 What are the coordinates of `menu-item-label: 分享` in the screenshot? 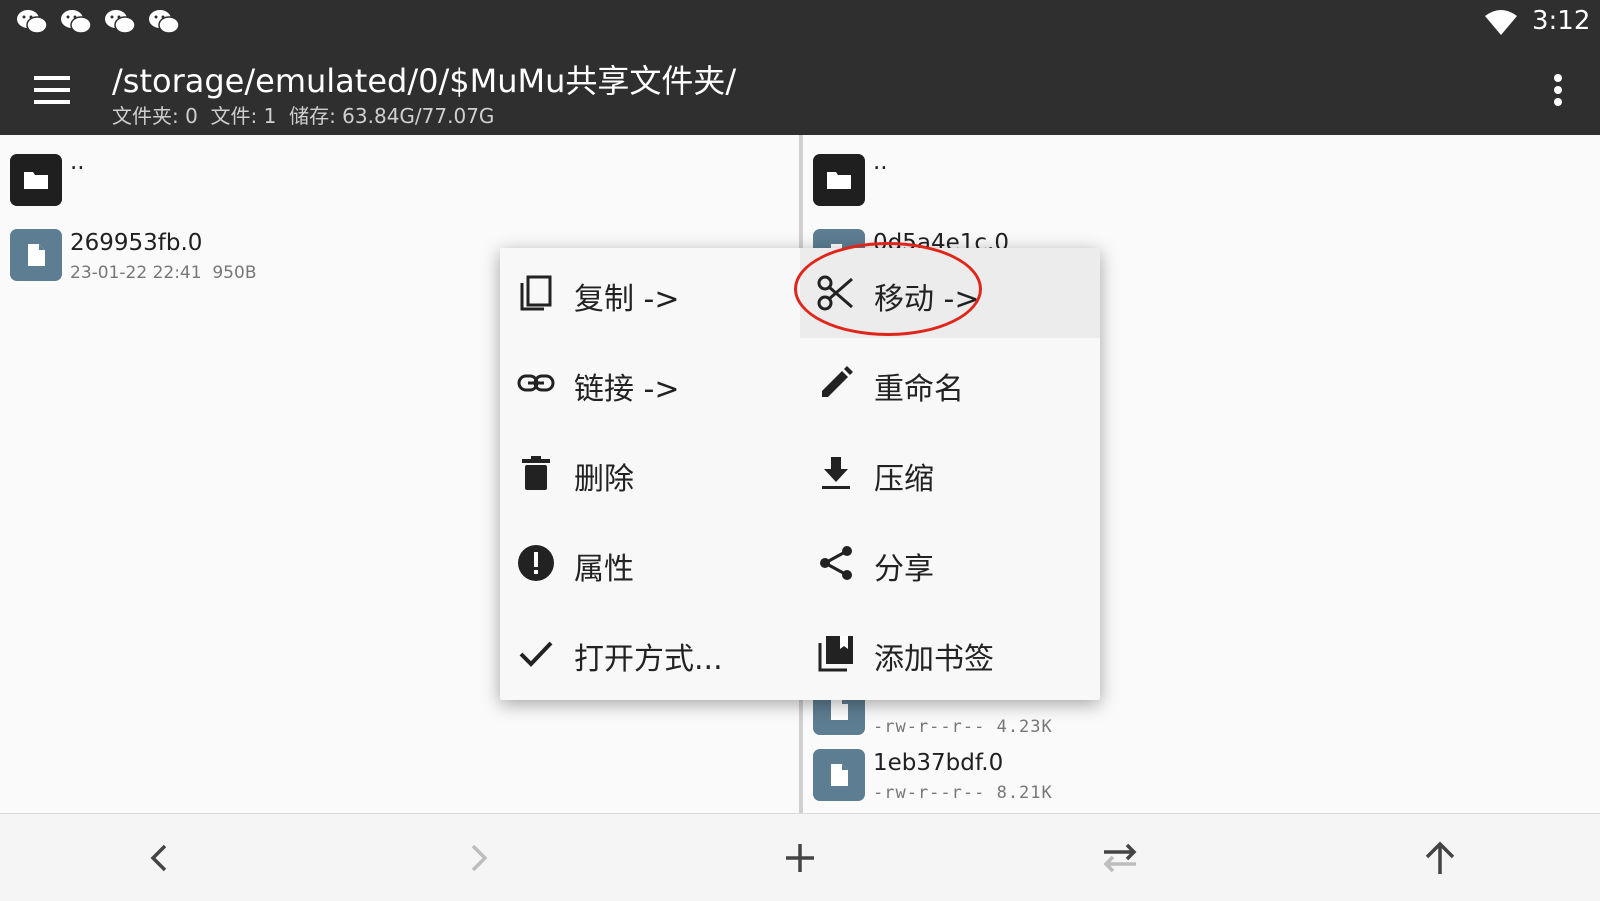 It's located at (904, 569).